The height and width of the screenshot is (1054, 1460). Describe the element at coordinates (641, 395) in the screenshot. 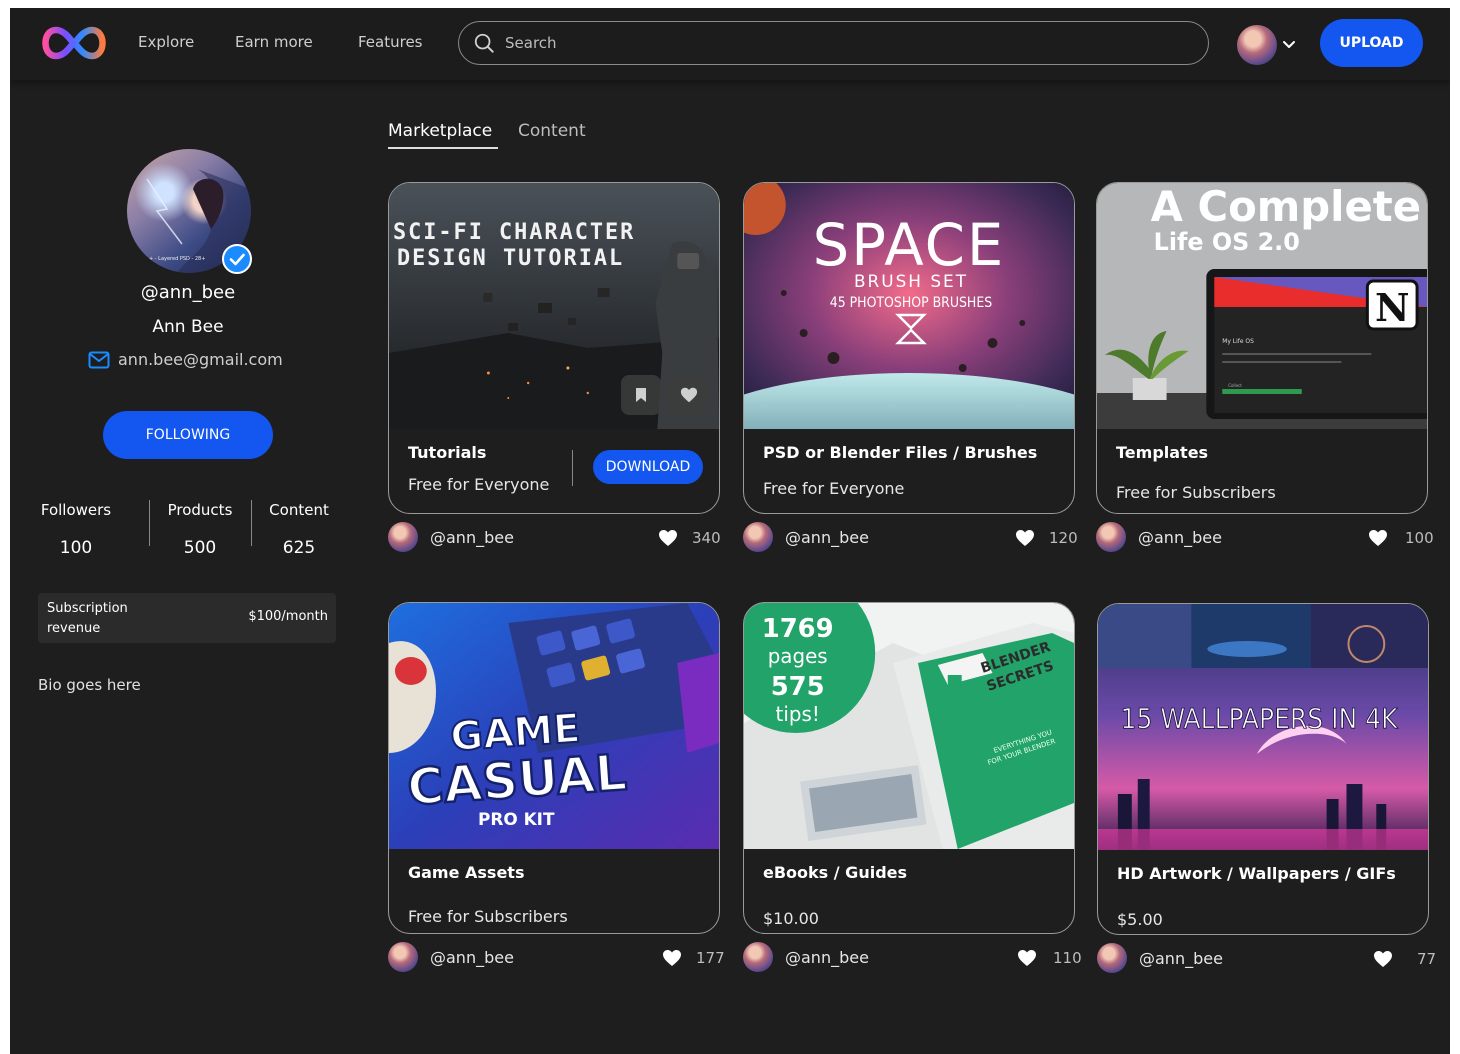

I see `bookmark-button` at that location.